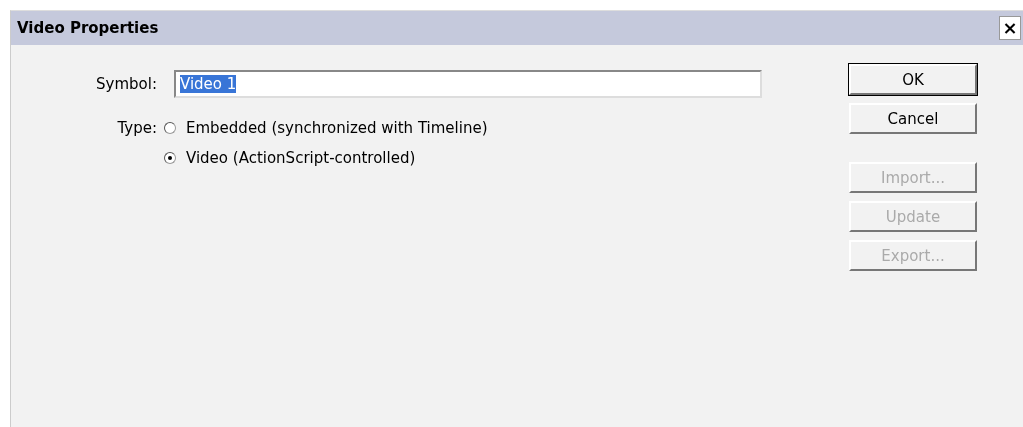 The height and width of the screenshot is (427, 1023). I want to click on type-label: Type:, so click(137, 128).